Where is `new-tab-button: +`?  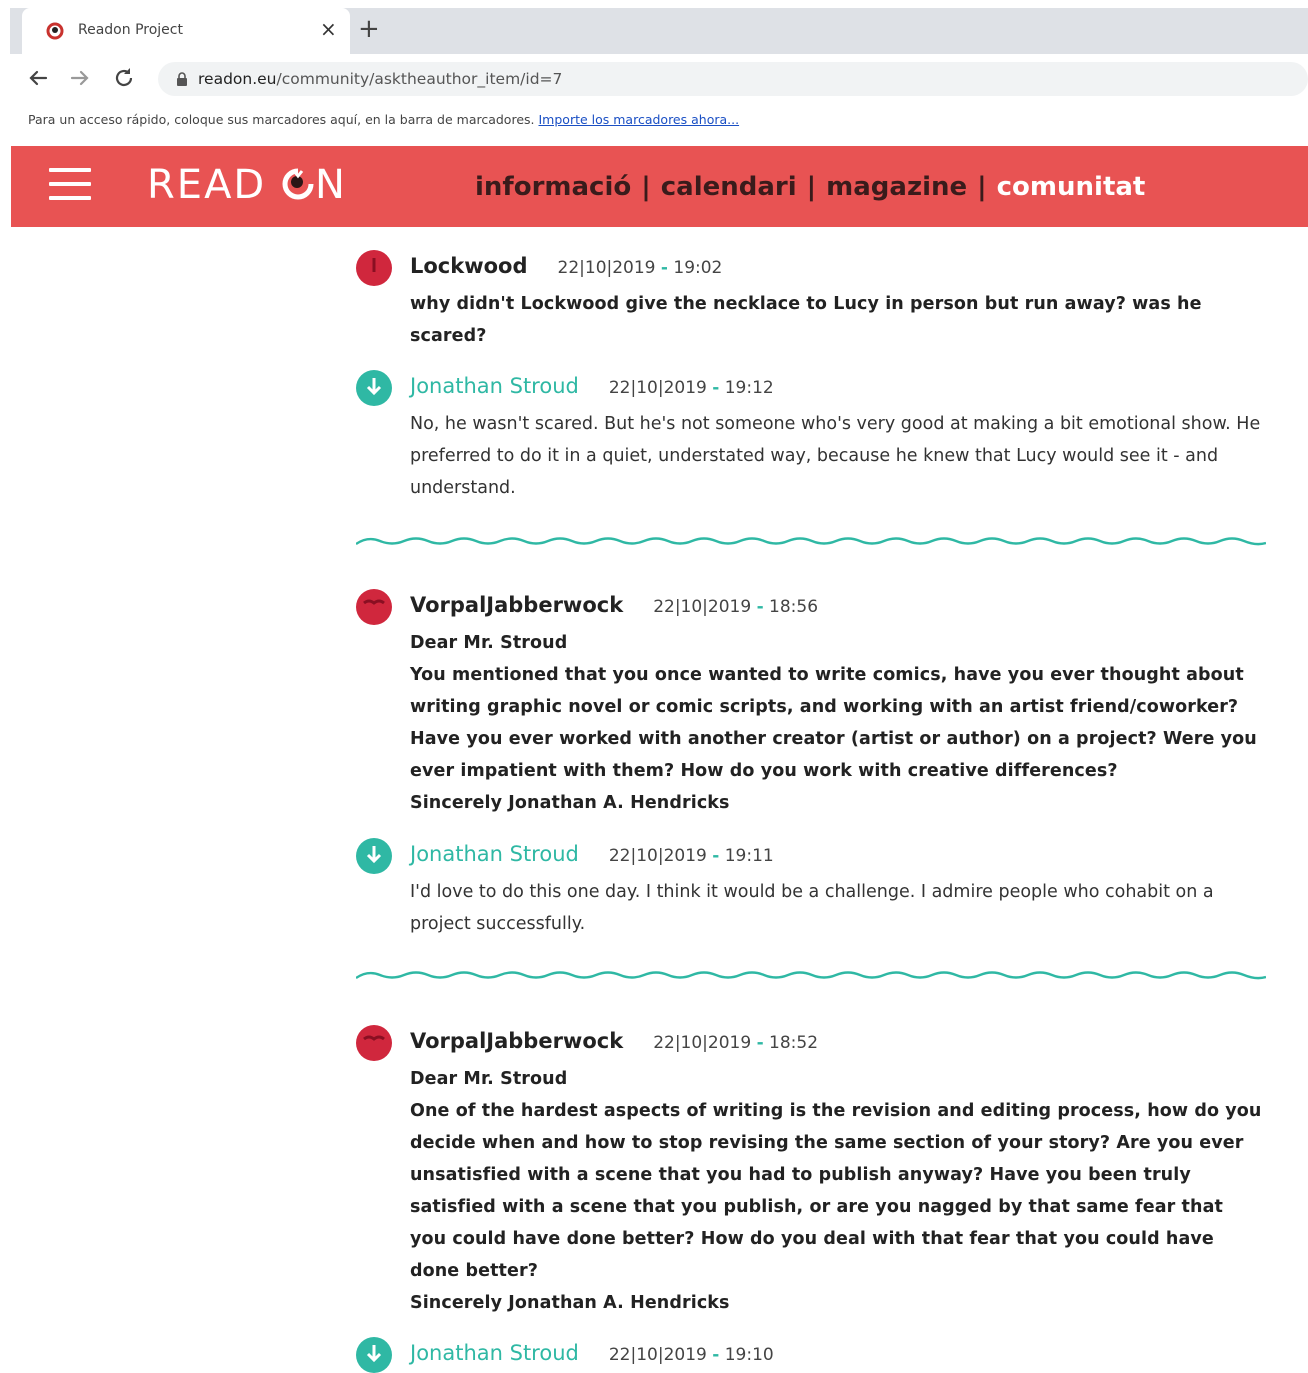 new-tab-button: + is located at coordinates (369, 29).